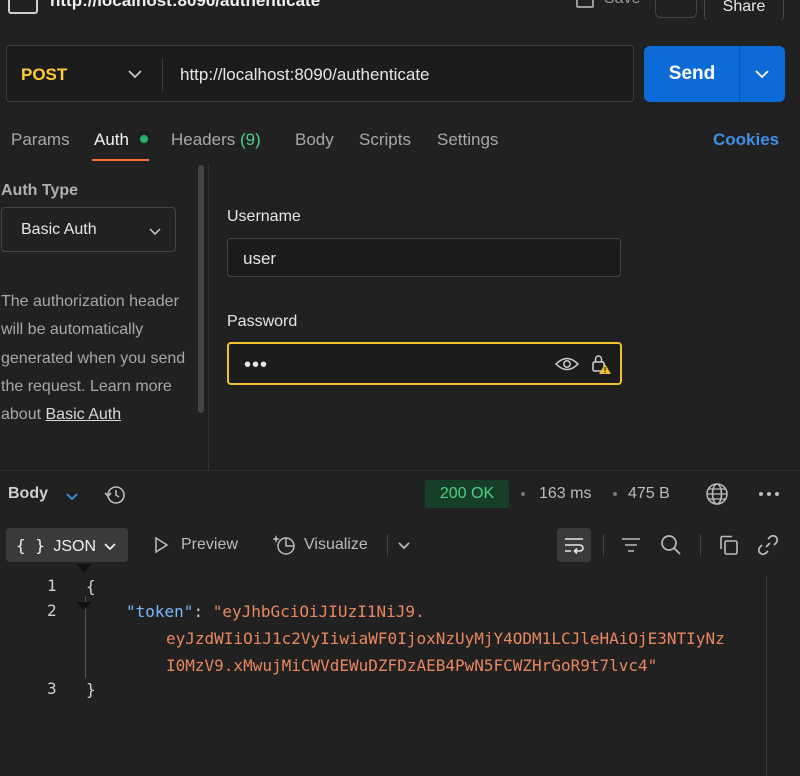 The height and width of the screenshot is (776, 800). Describe the element at coordinates (28, 494) in the screenshot. I see `response-body-tab: Body` at that location.